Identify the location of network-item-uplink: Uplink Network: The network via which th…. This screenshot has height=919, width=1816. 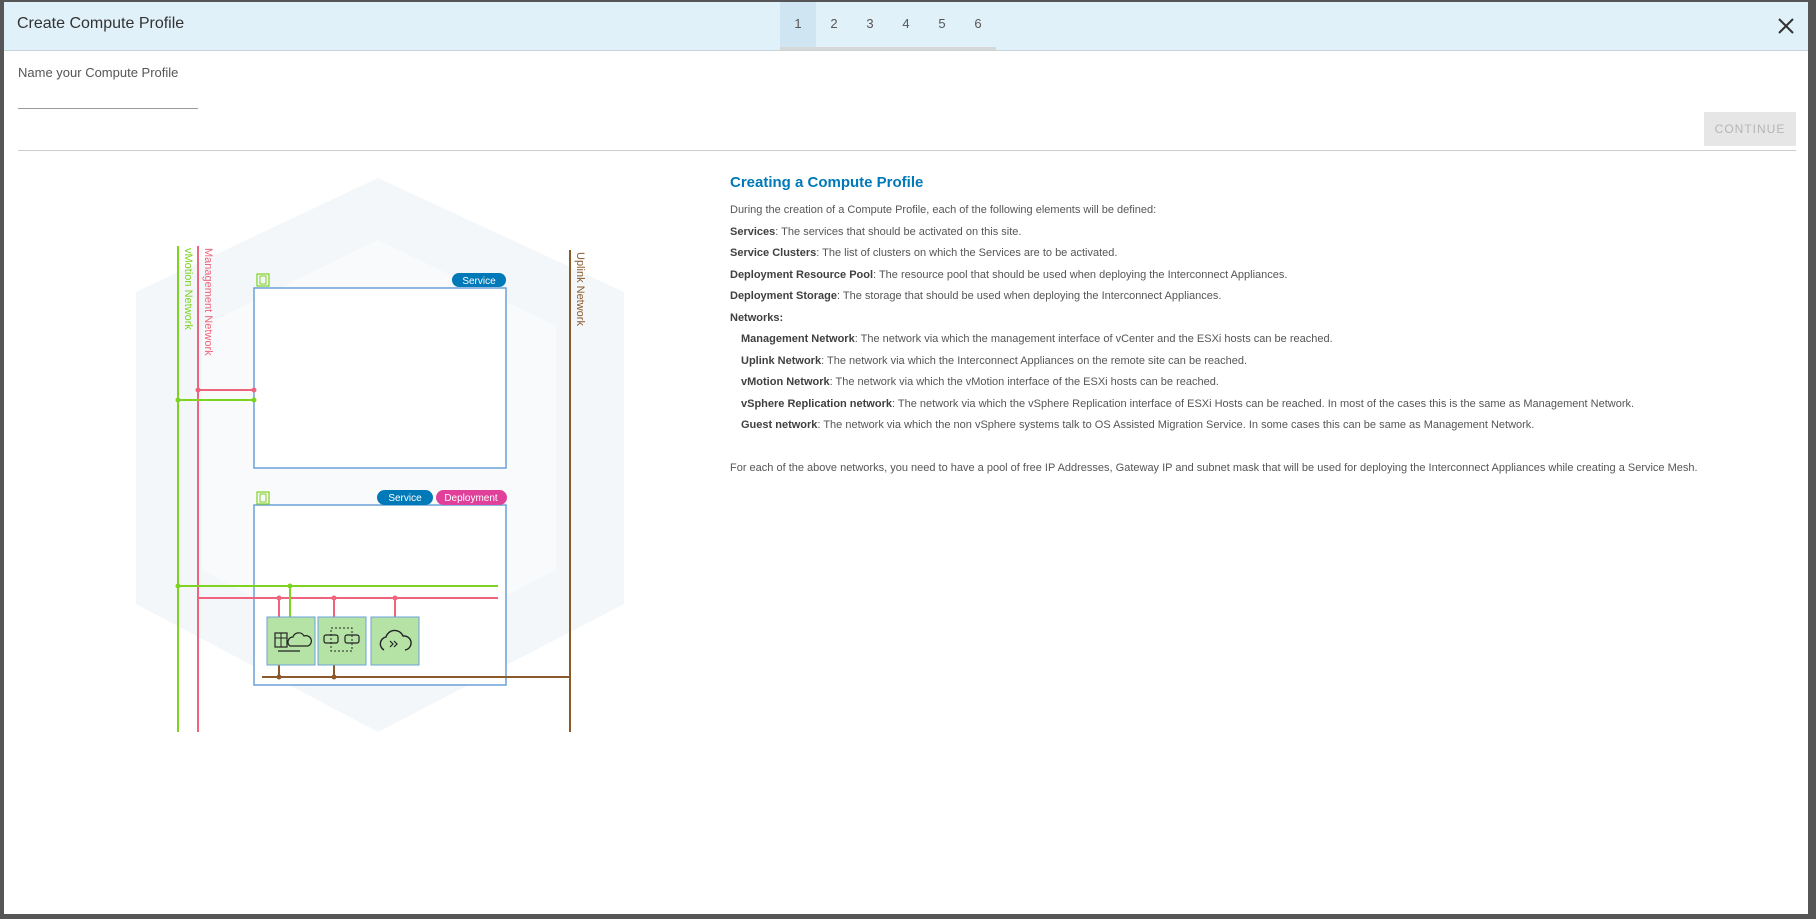
(994, 360).